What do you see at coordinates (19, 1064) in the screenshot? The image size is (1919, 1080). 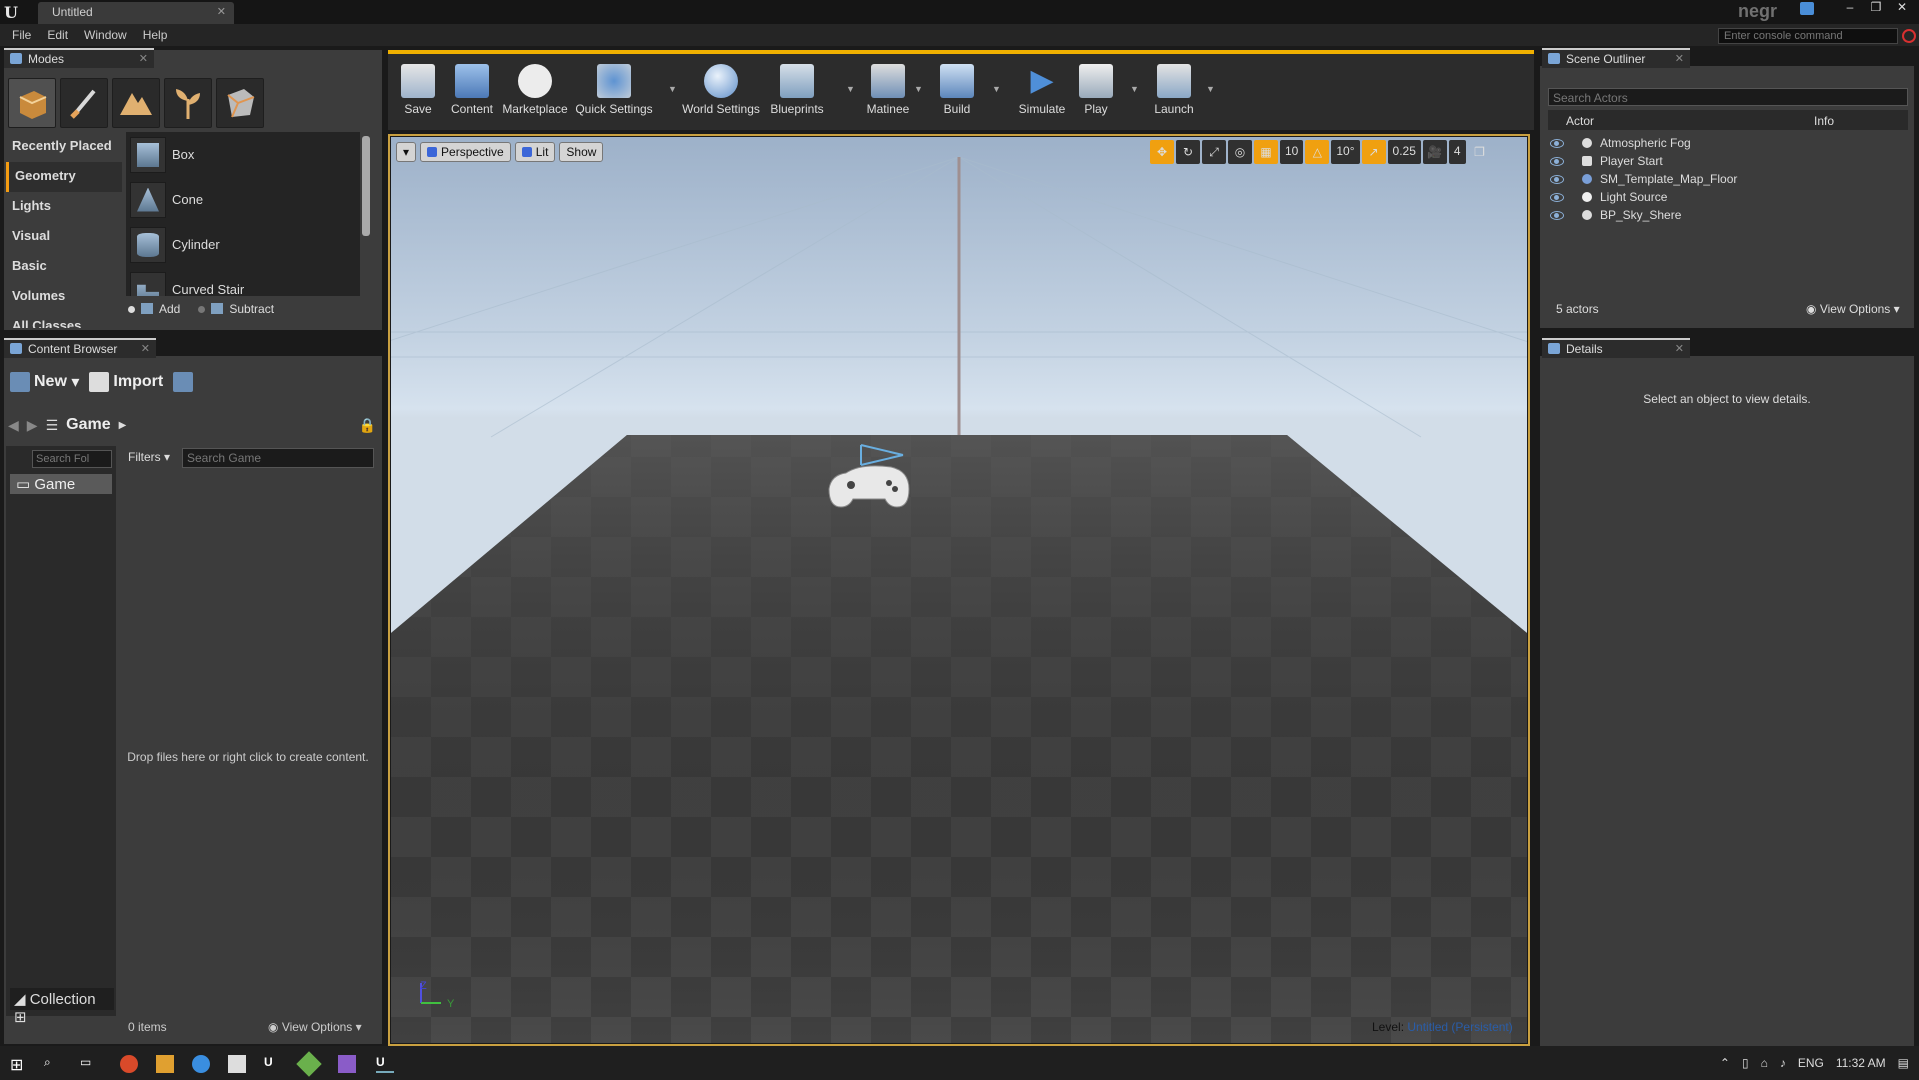 I see `start-icon: ⊞` at bounding box center [19, 1064].